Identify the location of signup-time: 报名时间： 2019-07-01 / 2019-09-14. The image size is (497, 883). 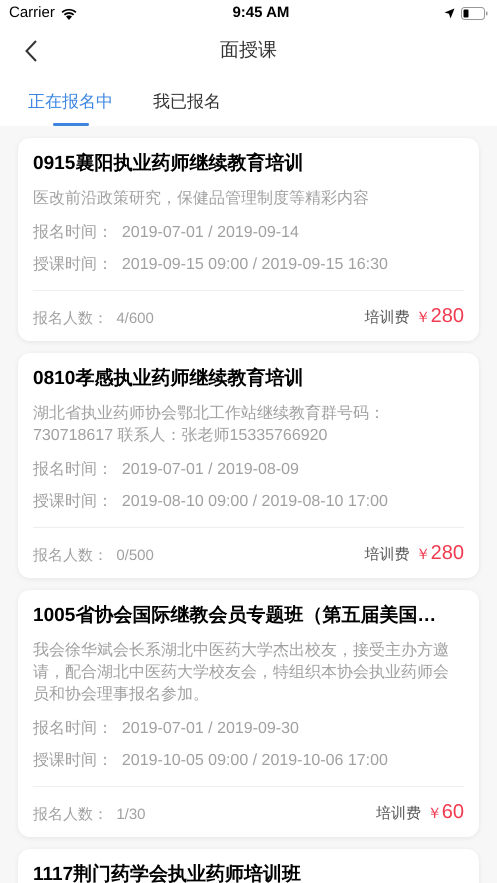
(166, 232).